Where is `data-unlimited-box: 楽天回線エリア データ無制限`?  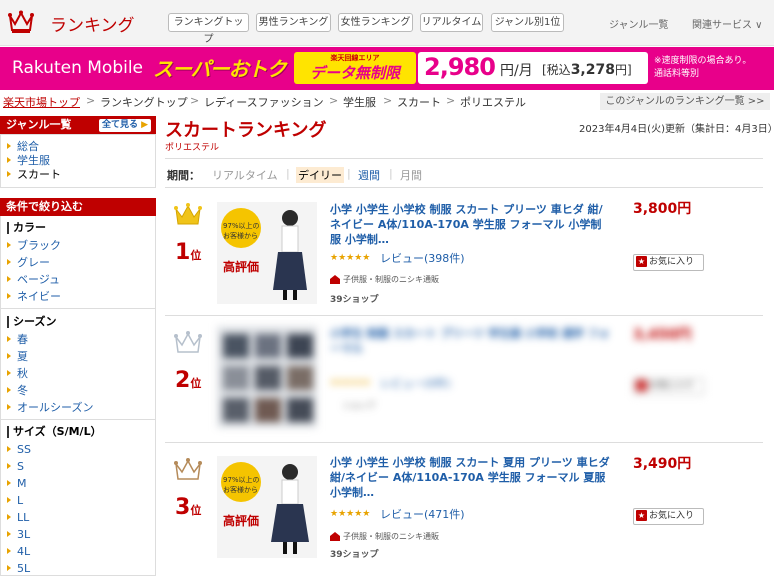
data-unlimited-box: 楽天回線エリア データ無制限 is located at coordinates (355, 68).